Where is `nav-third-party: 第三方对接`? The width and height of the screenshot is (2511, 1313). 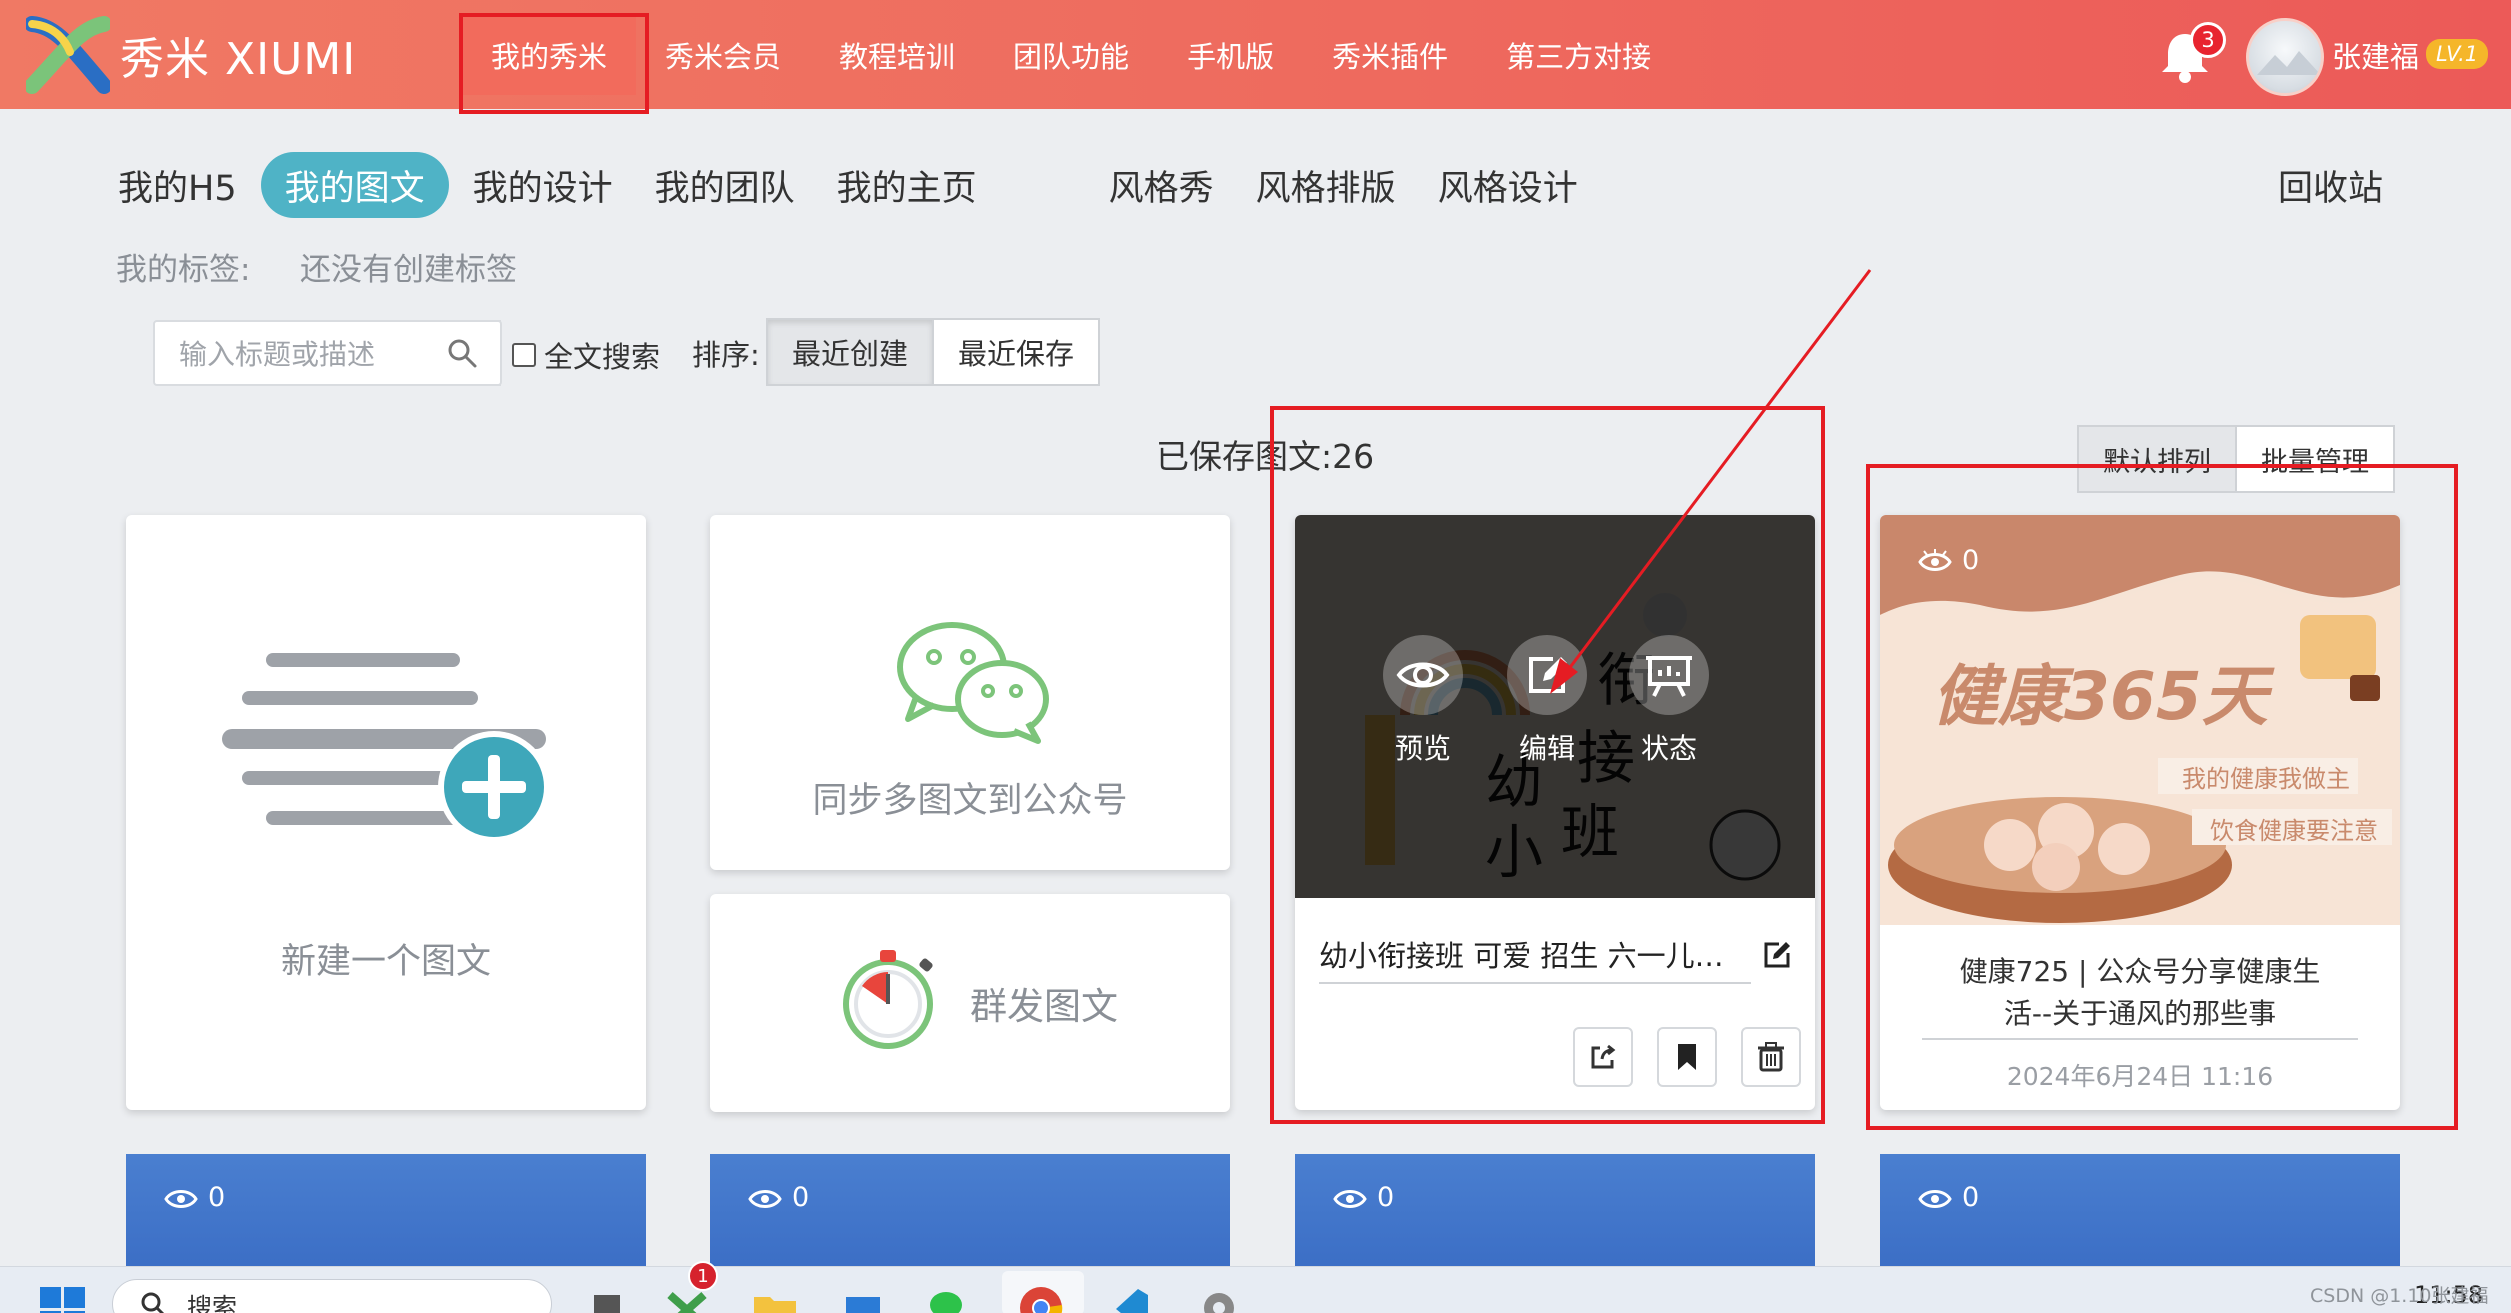
nav-third-party: 第三方对接 is located at coordinates (1578, 54).